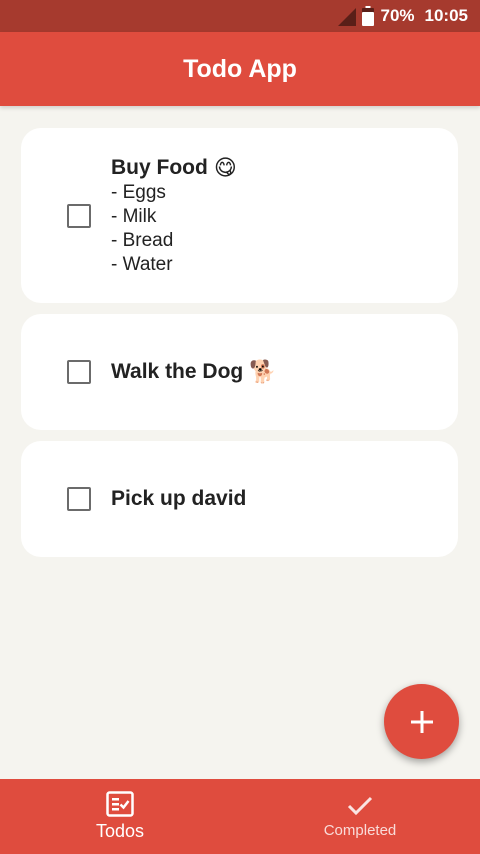  I want to click on todo-emoji: 😋, so click(225, 167).